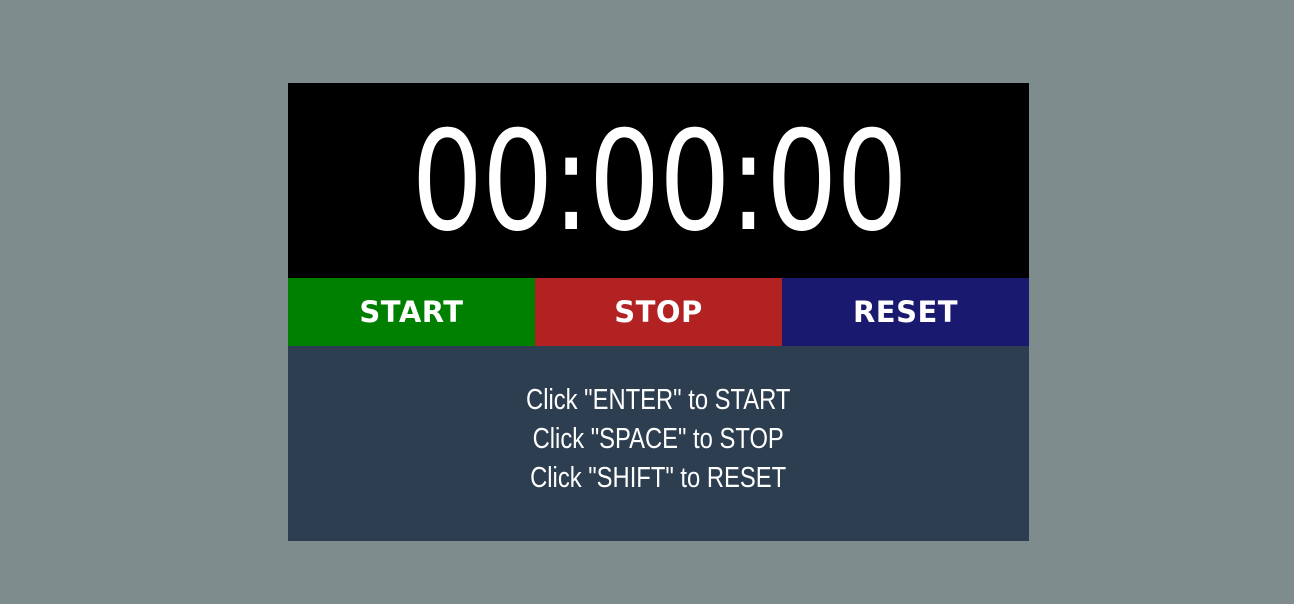 This screenshot has width=1294, height=604. I want to click on elapsed-time: 00:00:00, so click(659, 181).